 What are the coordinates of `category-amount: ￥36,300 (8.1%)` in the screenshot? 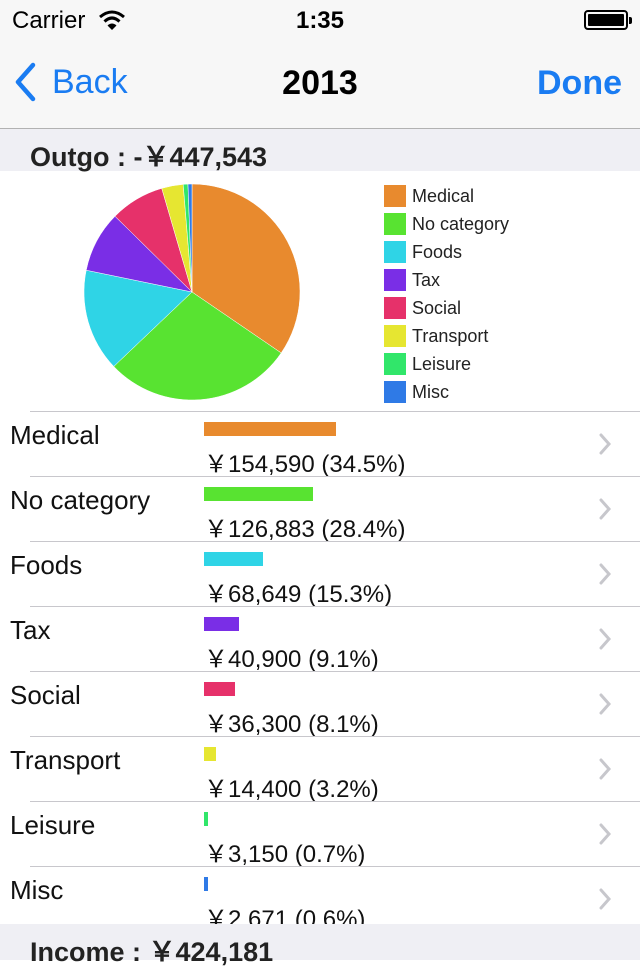 It's located at (291, 724).